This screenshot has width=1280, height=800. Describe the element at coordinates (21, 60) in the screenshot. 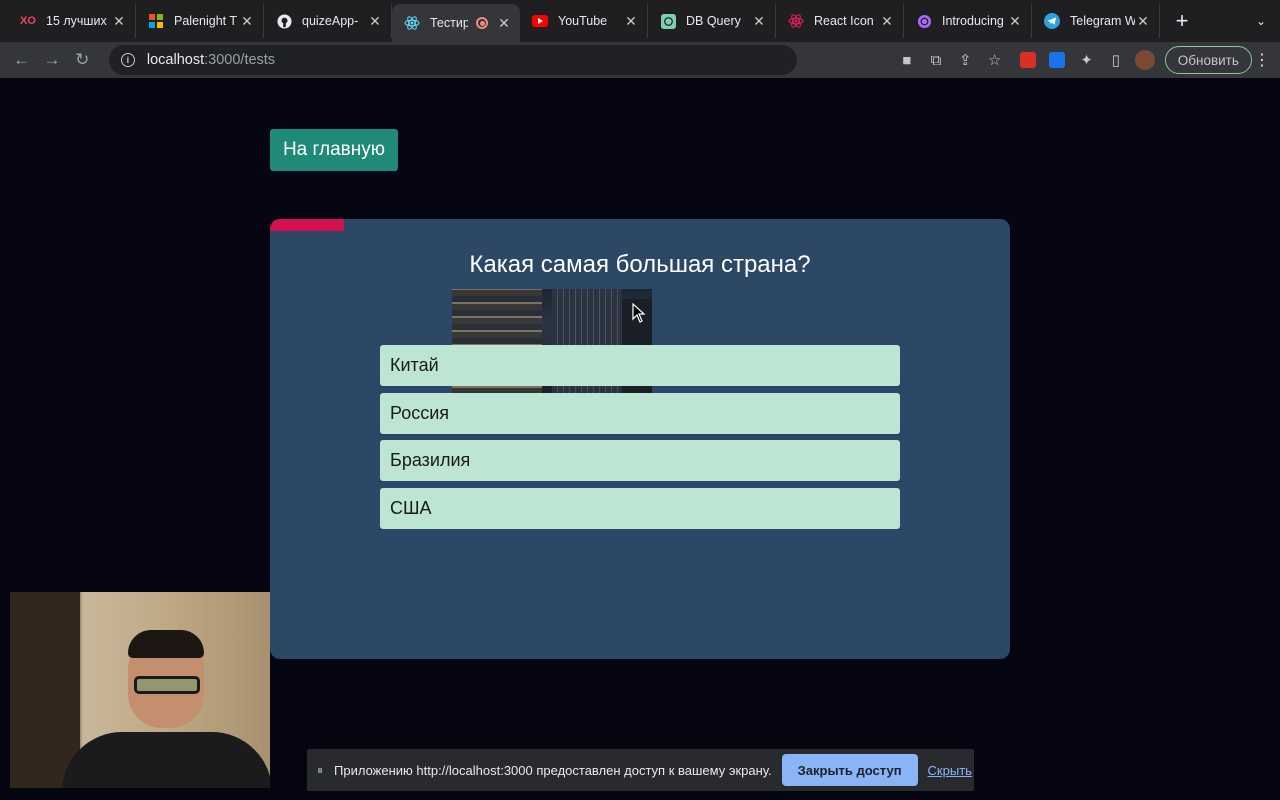

I see `back-arrow-icon: ←` at that location.